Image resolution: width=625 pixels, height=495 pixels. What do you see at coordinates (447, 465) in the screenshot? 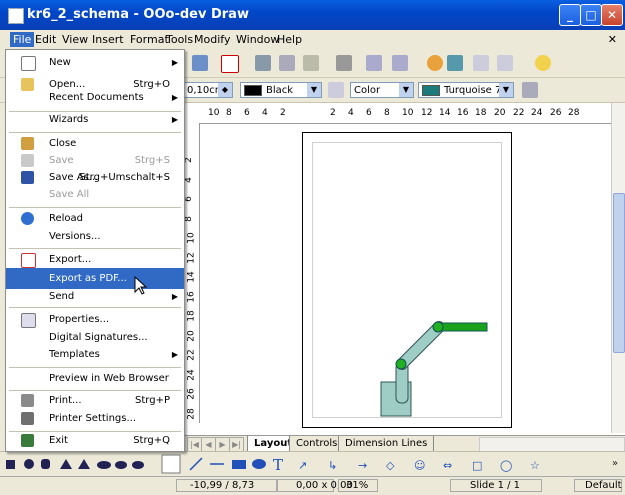
I see `block-arrows-icon: ⇔` at bounding box center [447, 465].